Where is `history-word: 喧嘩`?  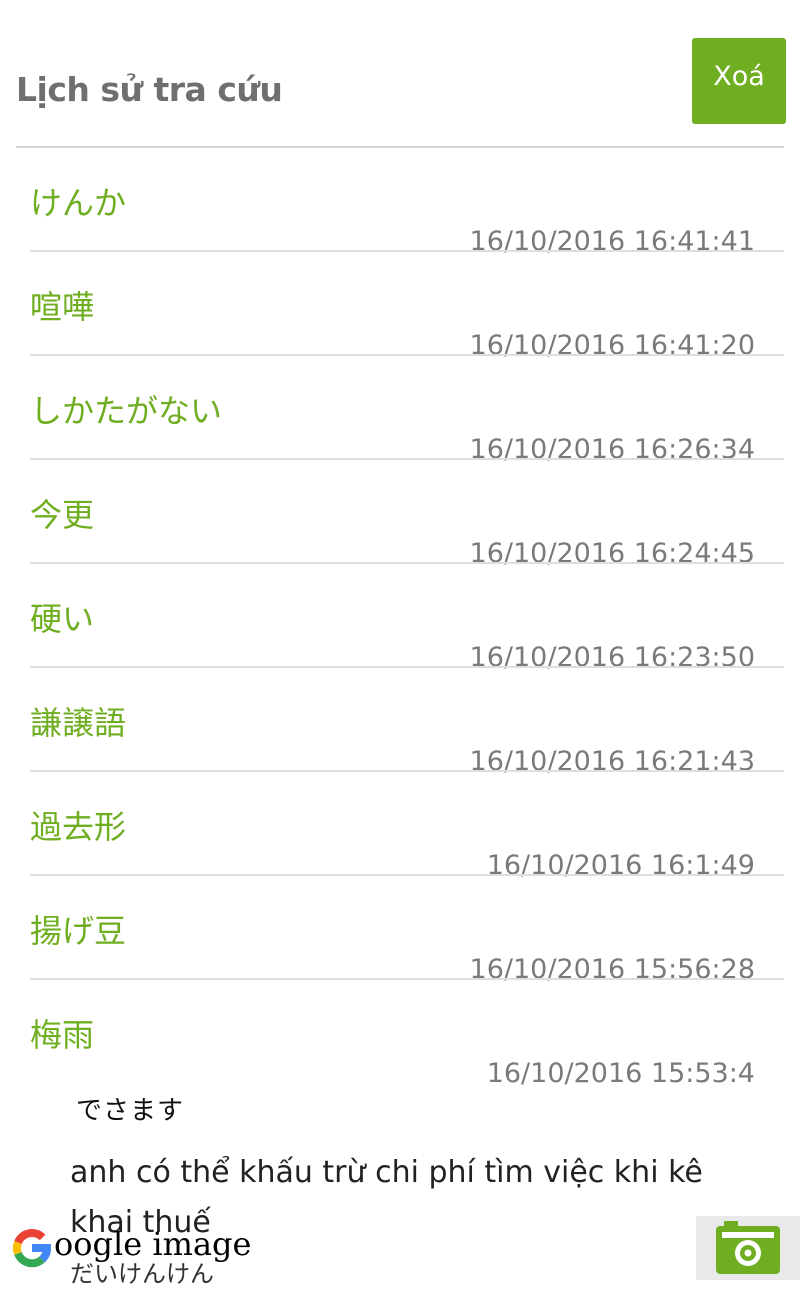 history-word: 喧嘩 is located at coordinates (62, 307).